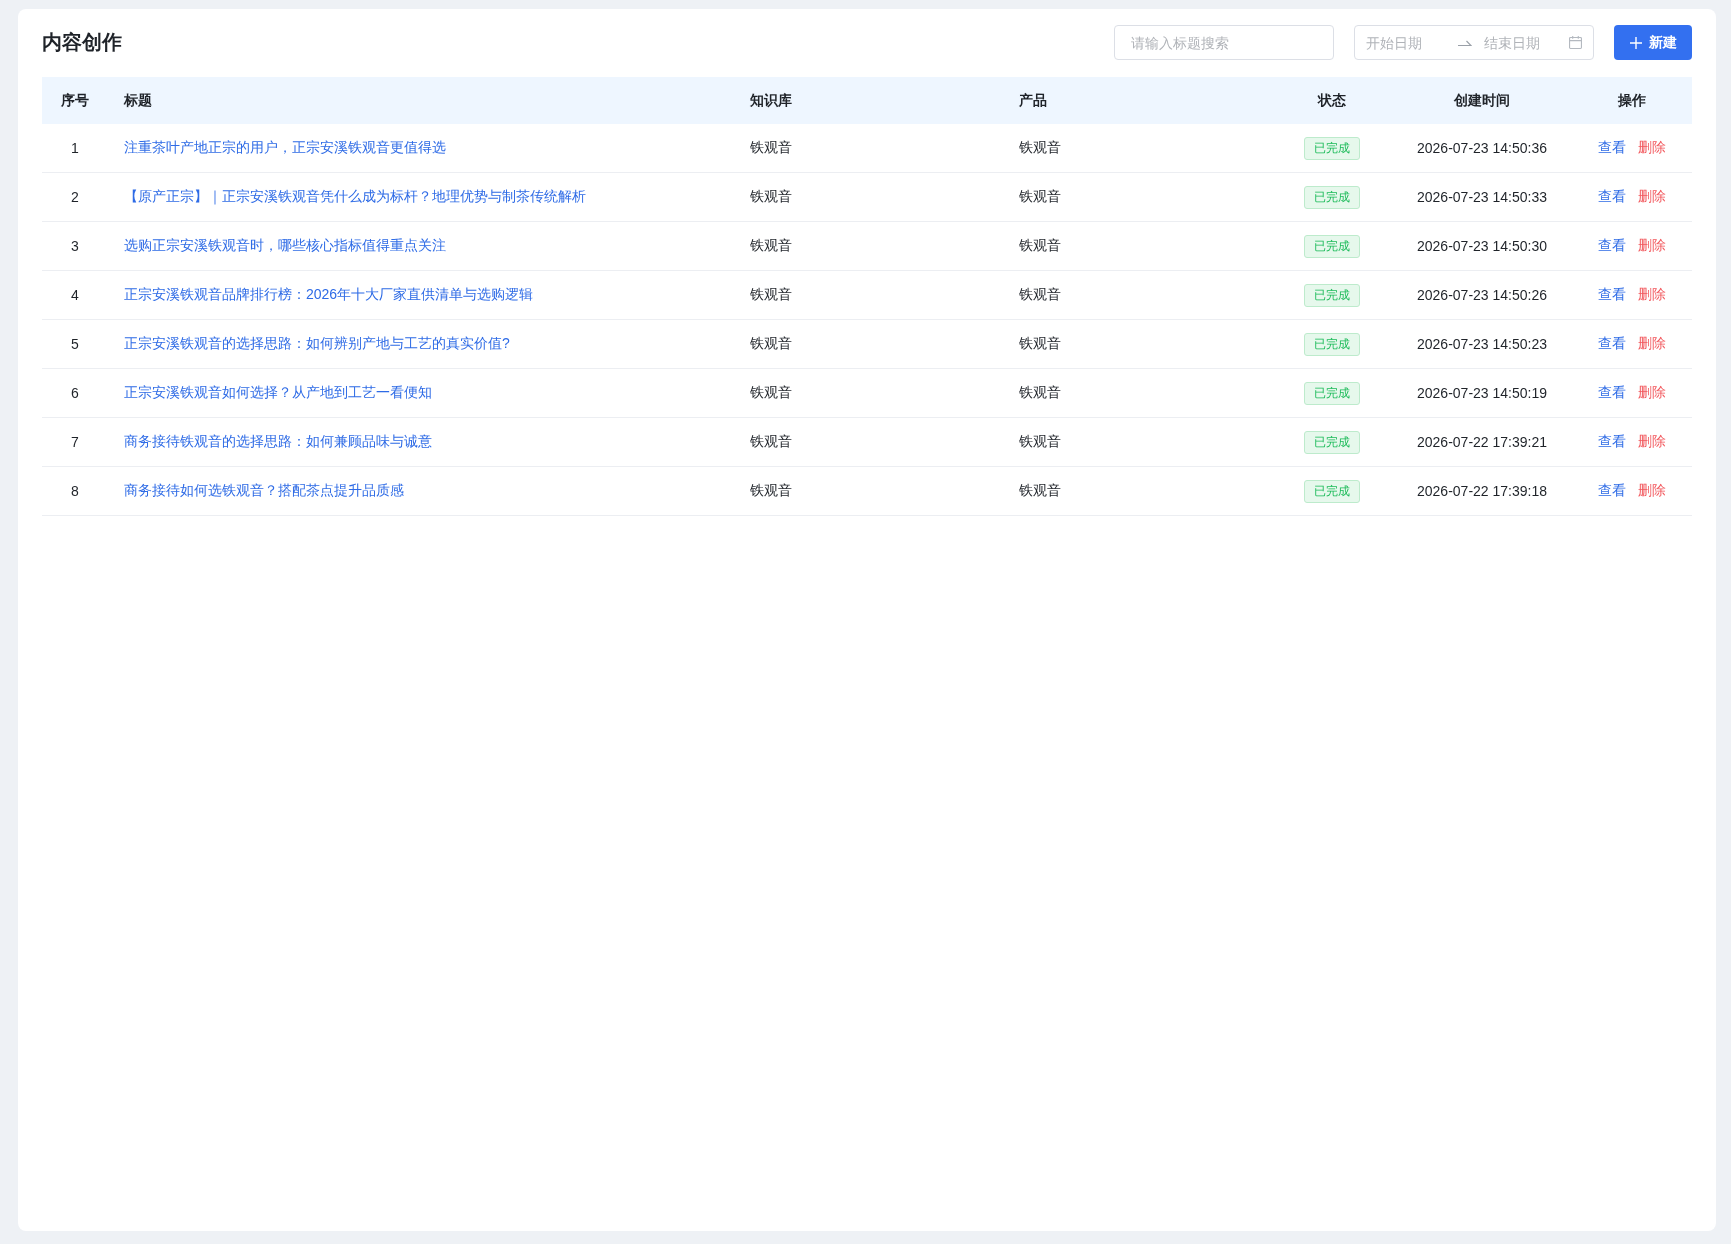  I want to click on calendar-icon, so click(1575, 42).